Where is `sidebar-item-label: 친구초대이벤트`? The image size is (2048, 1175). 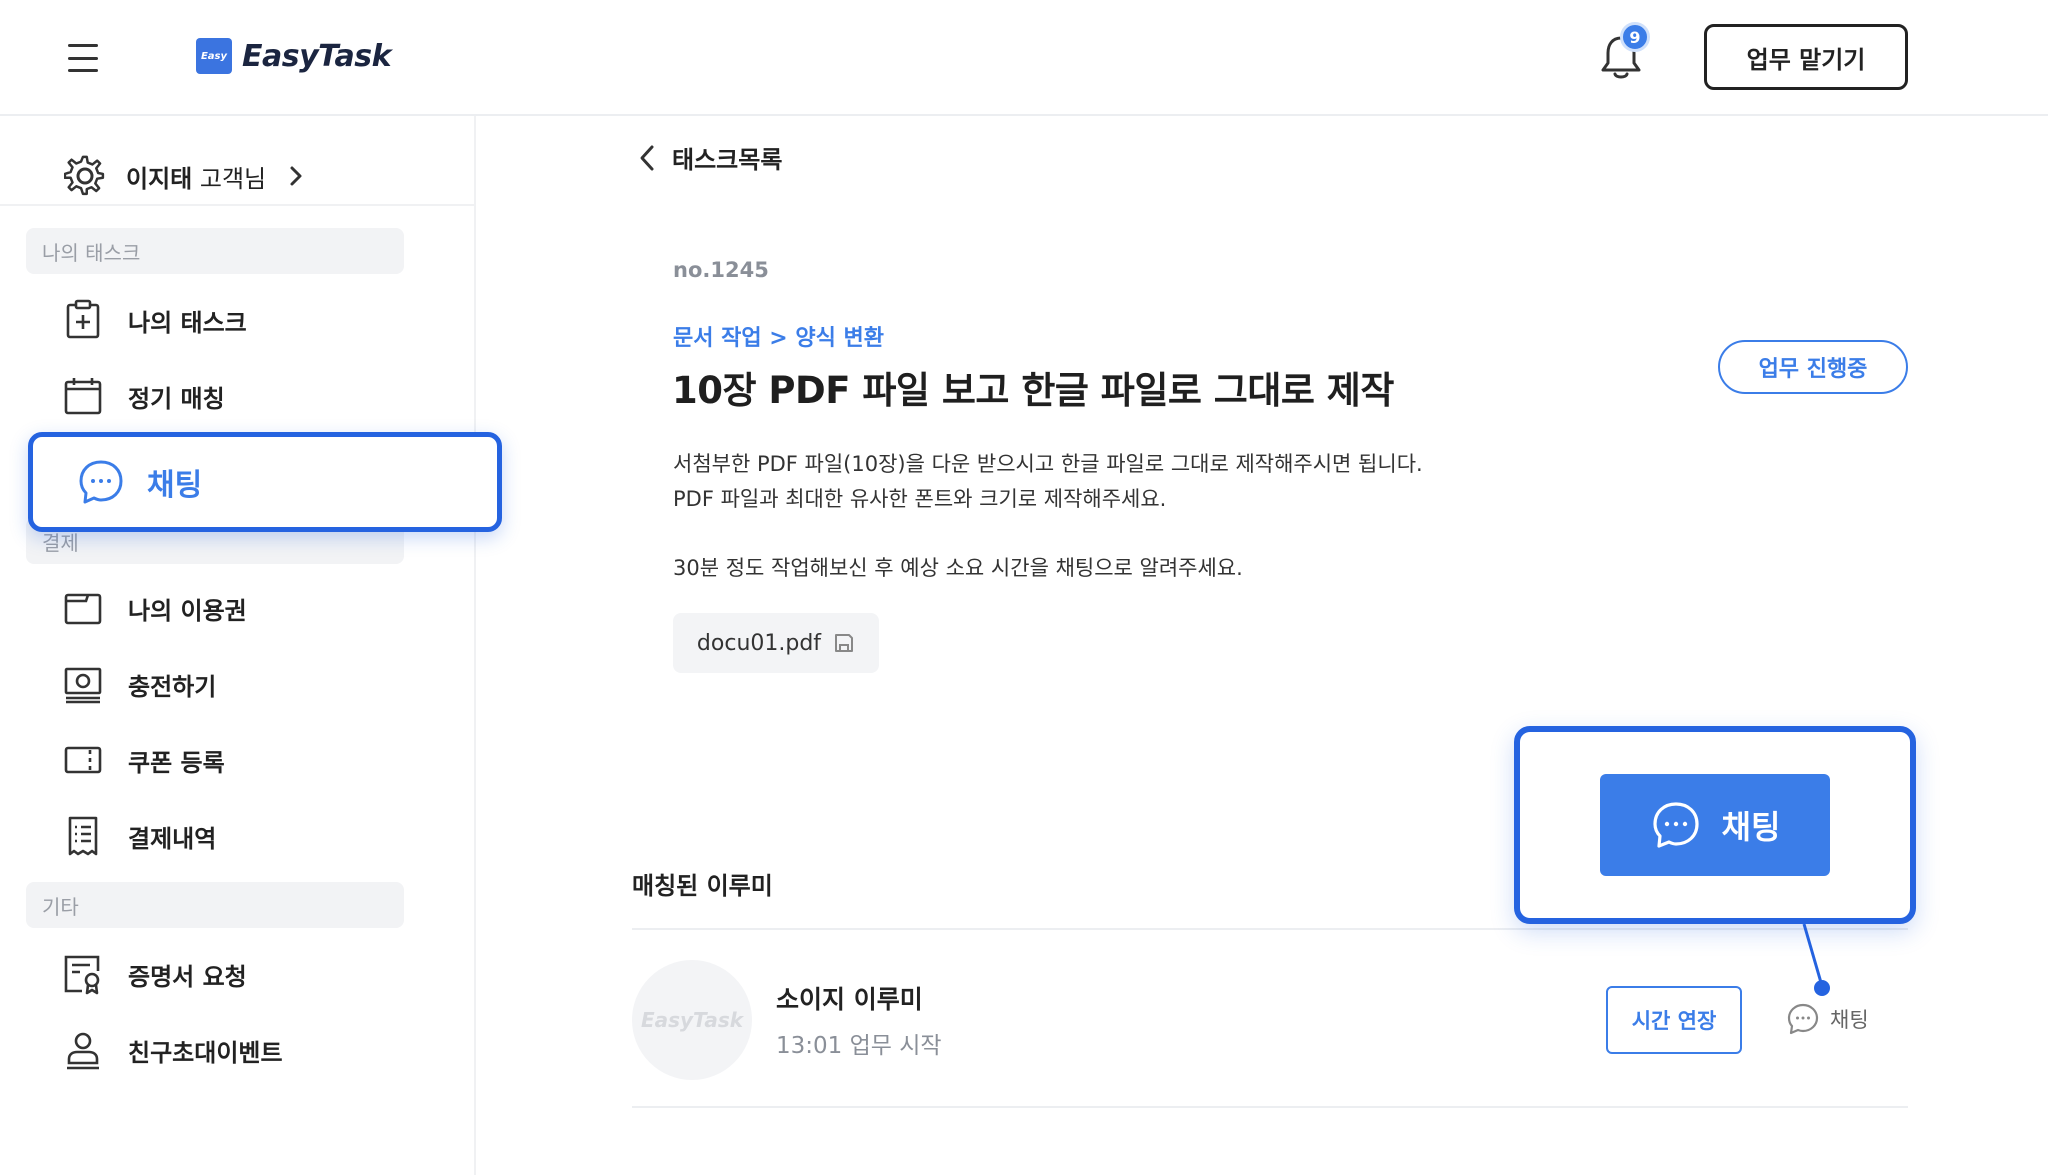
sidebar-item-label: 친구초대이벤트 is located at coordinates (205, 1052).